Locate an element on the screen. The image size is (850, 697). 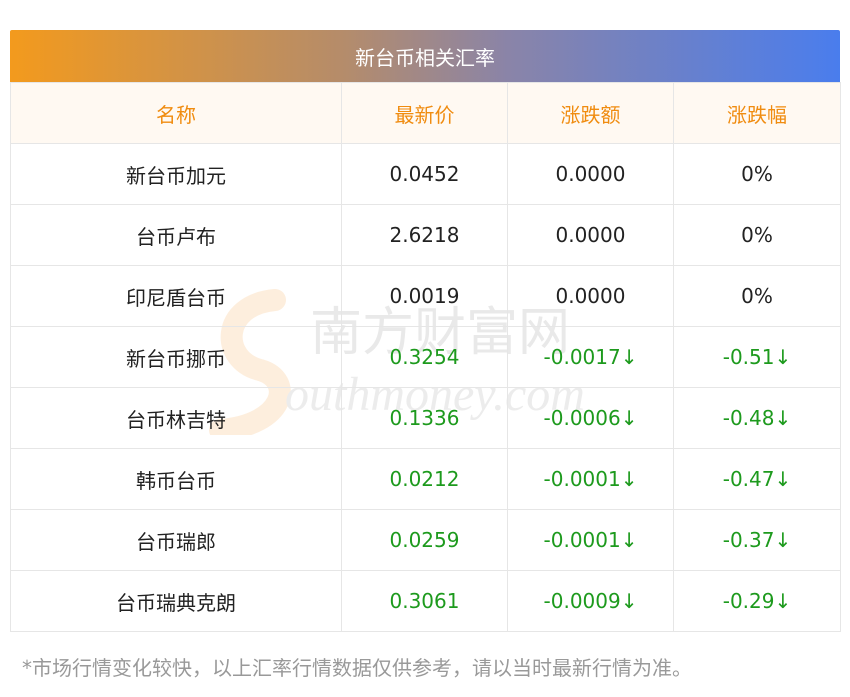
cell-name: 印尼盾台币 is located at coordinates (176, 296).